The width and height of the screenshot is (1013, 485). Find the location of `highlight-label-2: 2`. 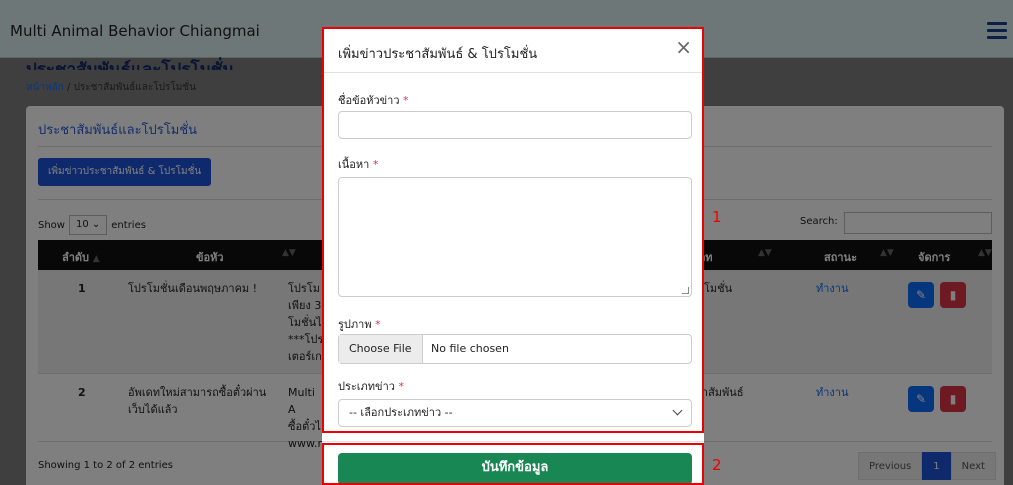

highlight-label-2: 2 is located at coordinates (717, 465).